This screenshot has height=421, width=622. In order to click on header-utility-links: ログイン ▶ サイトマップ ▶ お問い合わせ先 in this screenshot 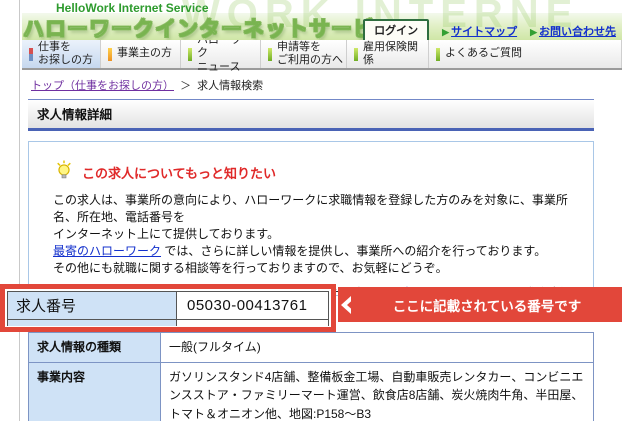, I will do `click(489, 29)`.